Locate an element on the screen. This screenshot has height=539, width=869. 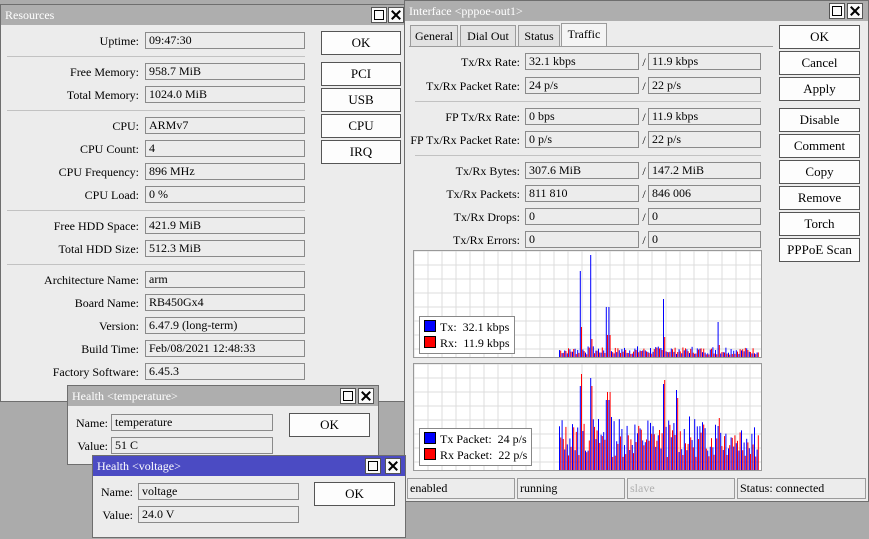
comment-button: Comment is located at coordinates (819, 146).